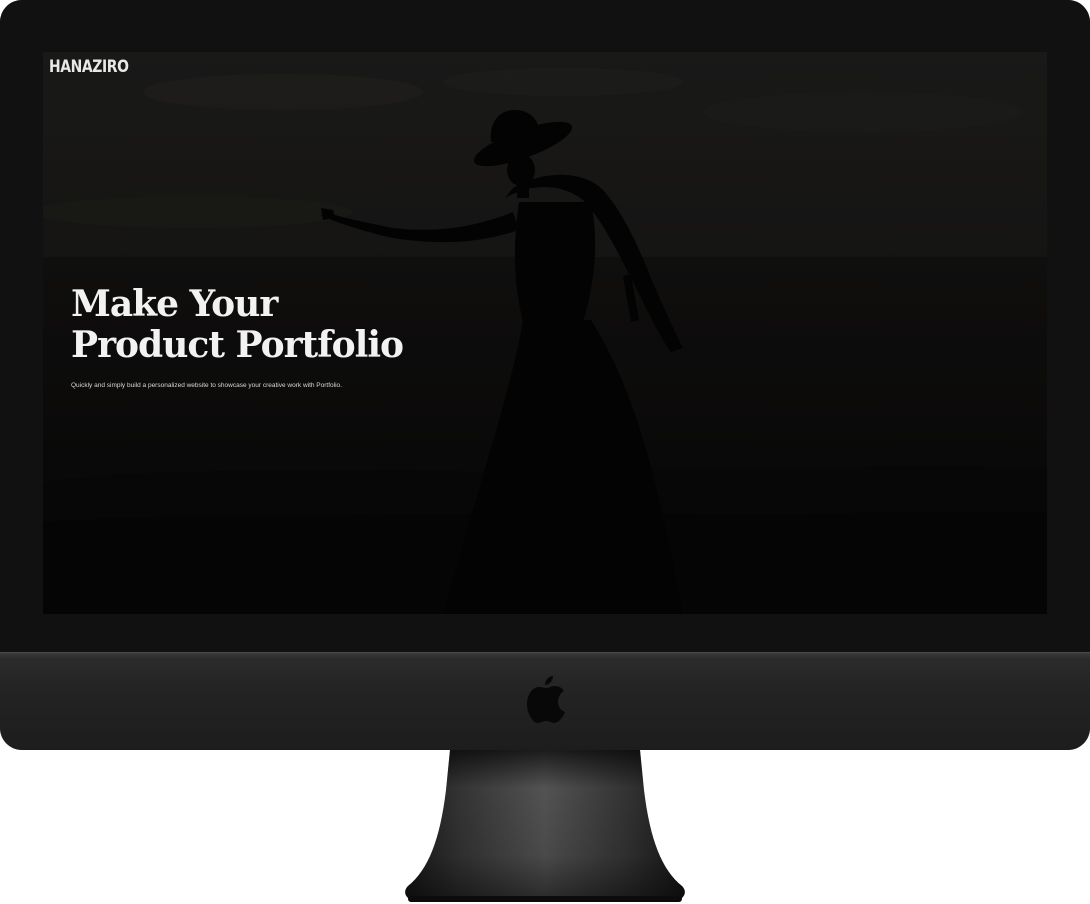  What do you see at coordinates (545, 826) in the screenshot?
I see `imac-stand` at bounding box center [545, 826].